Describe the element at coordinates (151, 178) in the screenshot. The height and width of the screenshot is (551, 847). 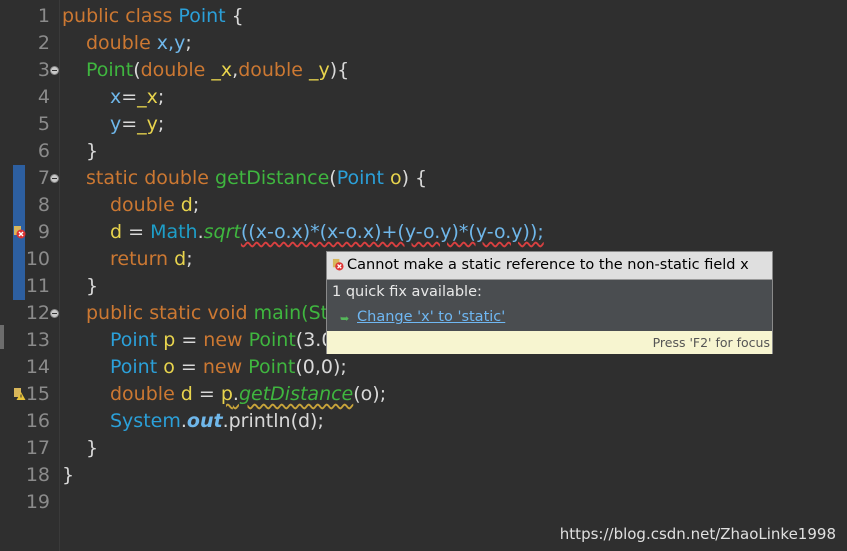
I see `keyword: static double` at that location.